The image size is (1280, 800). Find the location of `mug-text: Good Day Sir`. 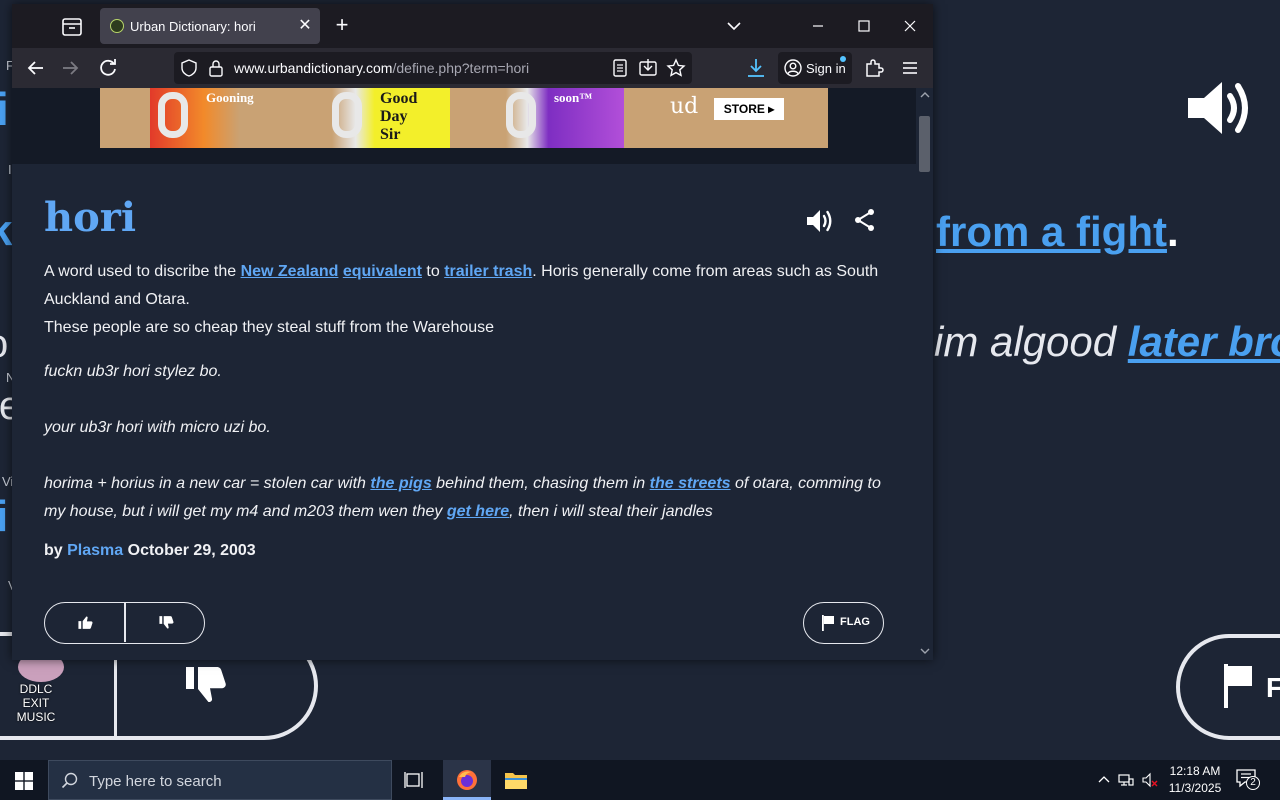

mug-text: Good Day Sir is located at coordinates (399, 116).